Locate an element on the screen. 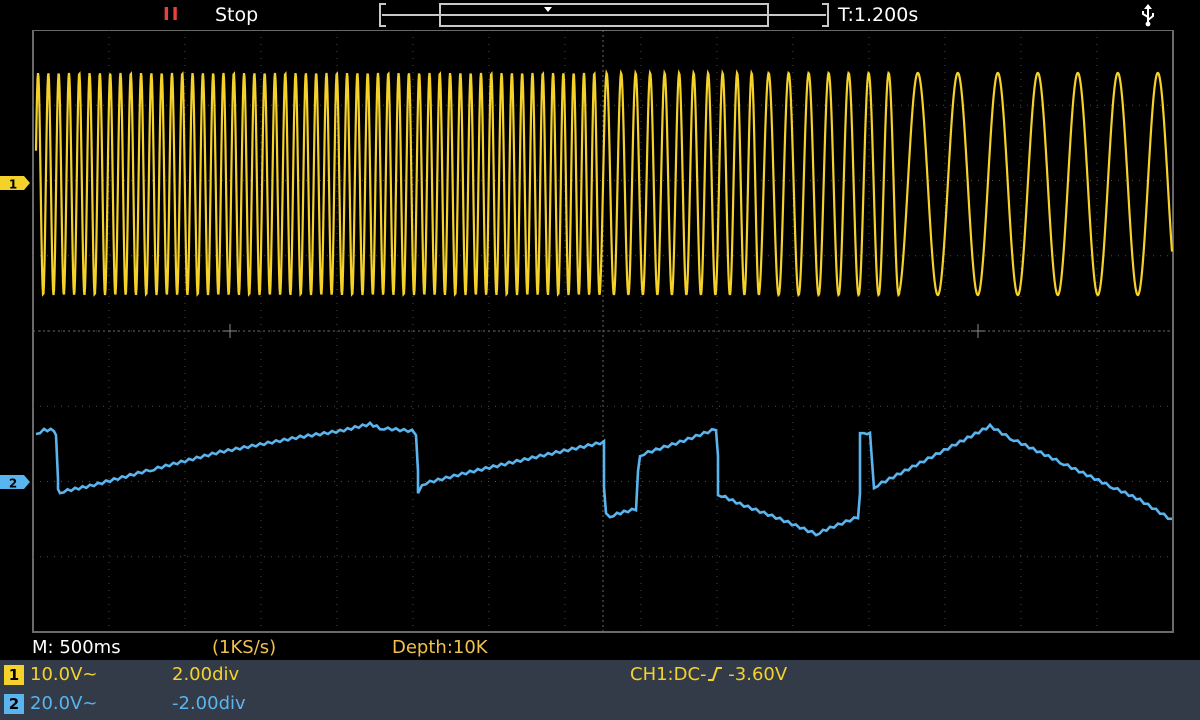 The width and height of the screenshot is (1200, 720). ch1-badge: 1 is located at coordinates (14, 675).